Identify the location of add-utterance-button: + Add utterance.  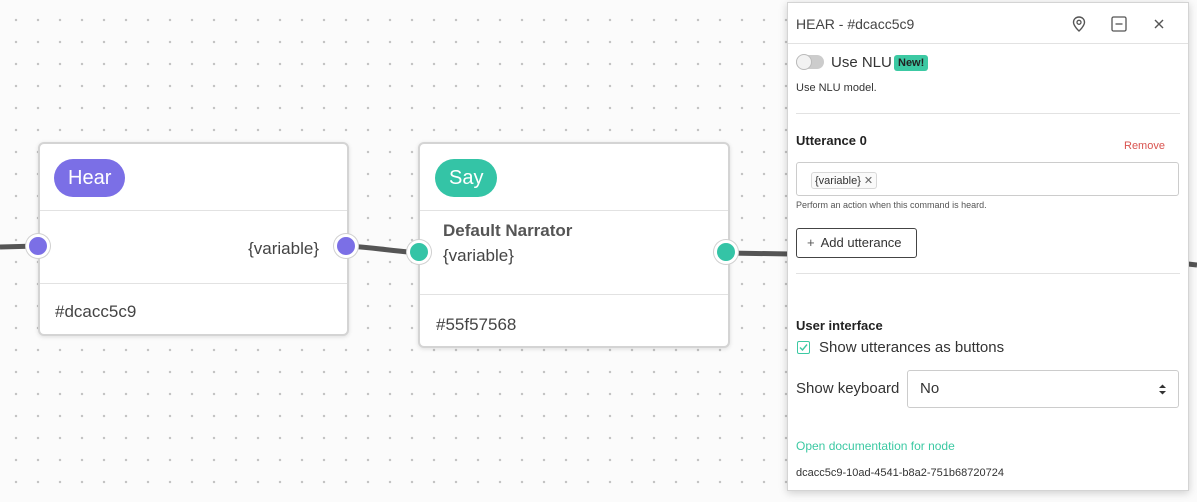
(856, 243).